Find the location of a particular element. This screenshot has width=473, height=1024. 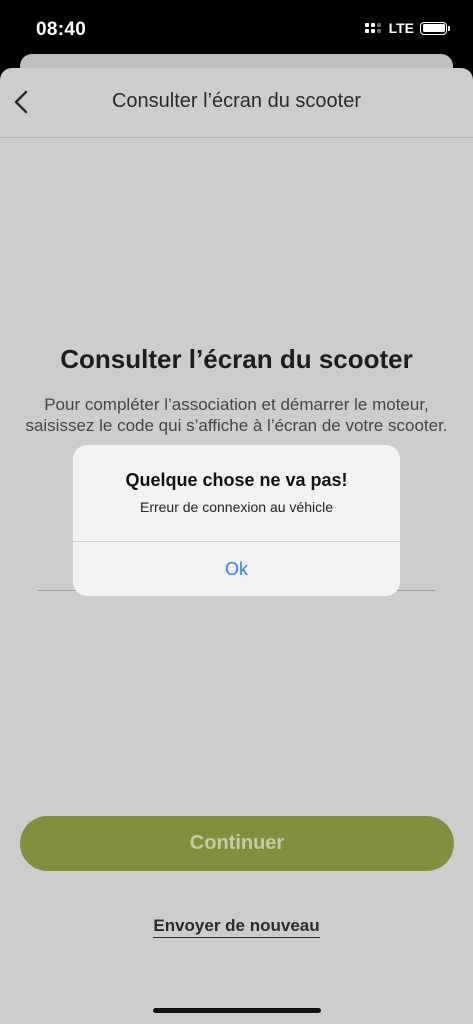

network-type: LTE is located at coordinates (401, 28).